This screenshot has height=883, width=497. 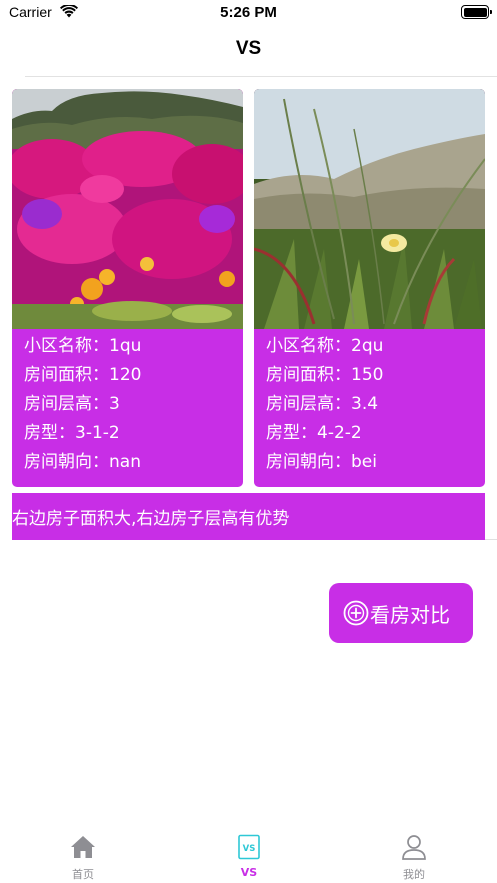 What do you see at coordinates (365, 404) in the screenshot?
I see `info-value: 3.4` at bounding box center [365, 404].